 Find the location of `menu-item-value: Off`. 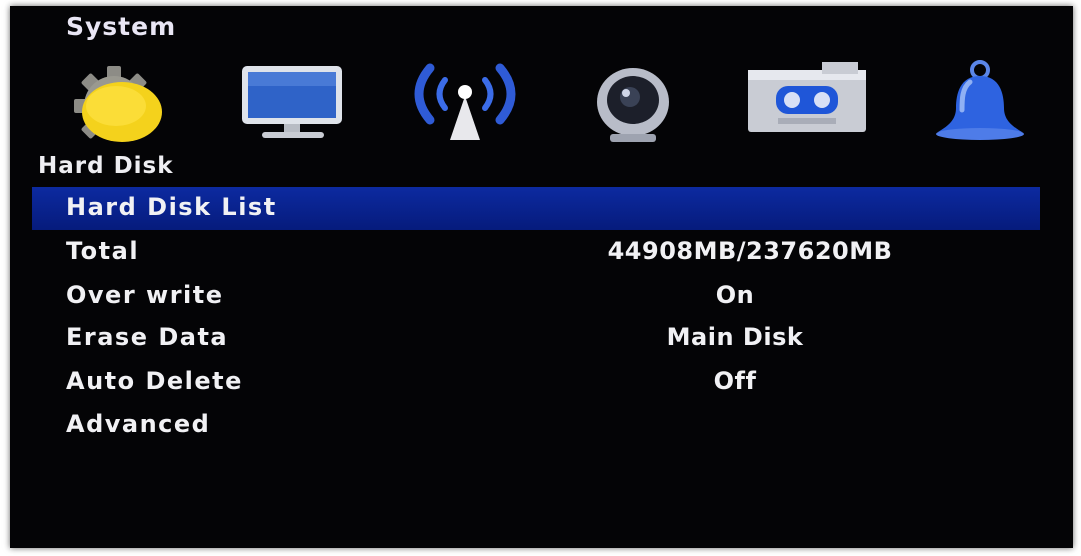

menu-item-value: Off is located at coordinates (735, 381).